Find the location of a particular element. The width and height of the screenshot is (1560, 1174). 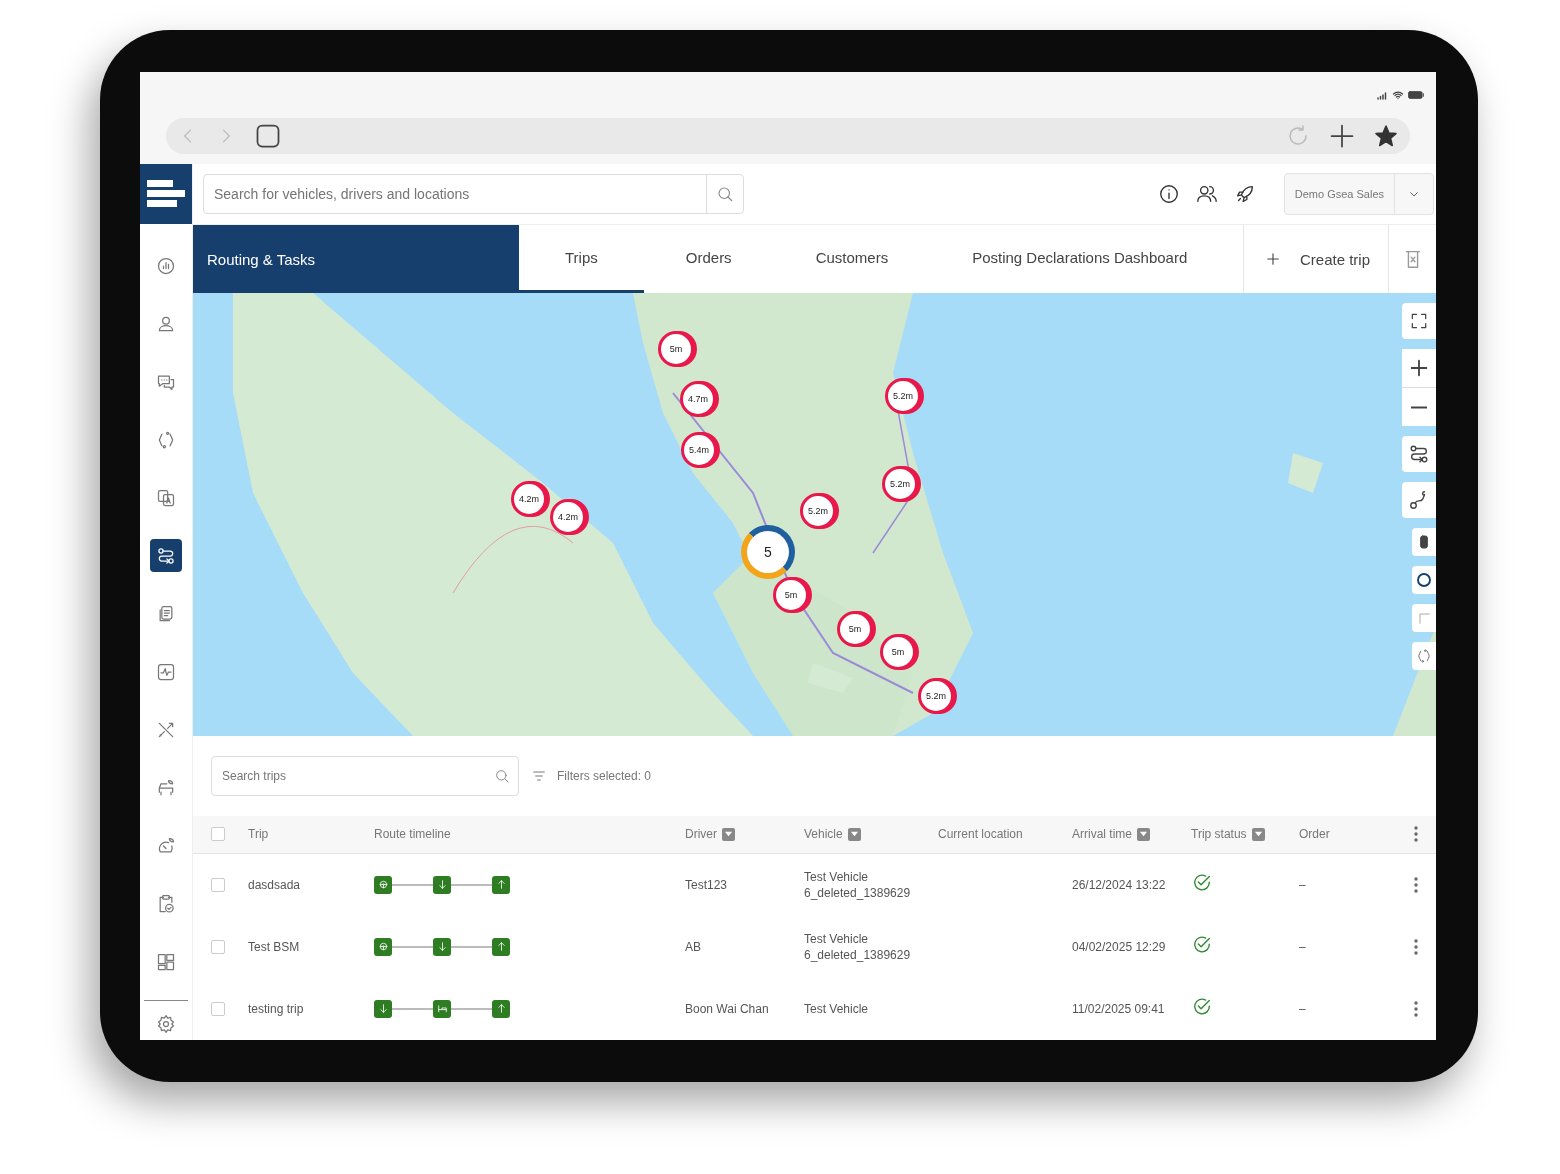

search-field: Search for vehicles, drivers and locations is located at coordinates (455, 194).